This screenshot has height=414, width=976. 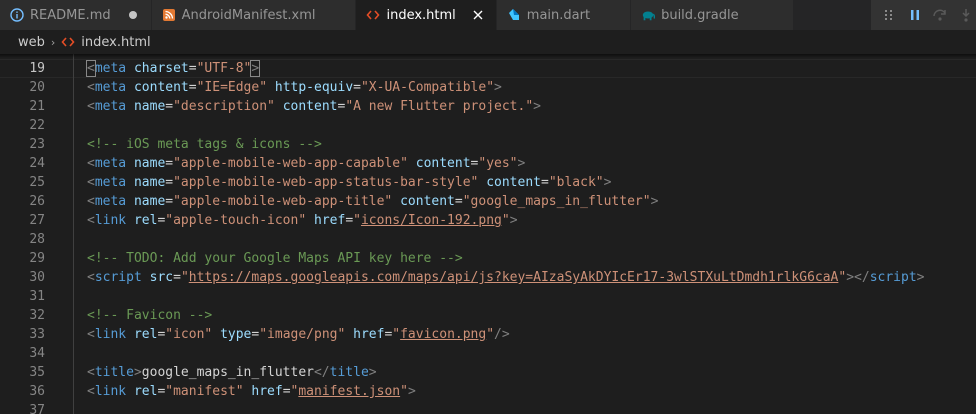 I want to click on tab-label: AndroidManifest.xml, so click(x=248, y=15).